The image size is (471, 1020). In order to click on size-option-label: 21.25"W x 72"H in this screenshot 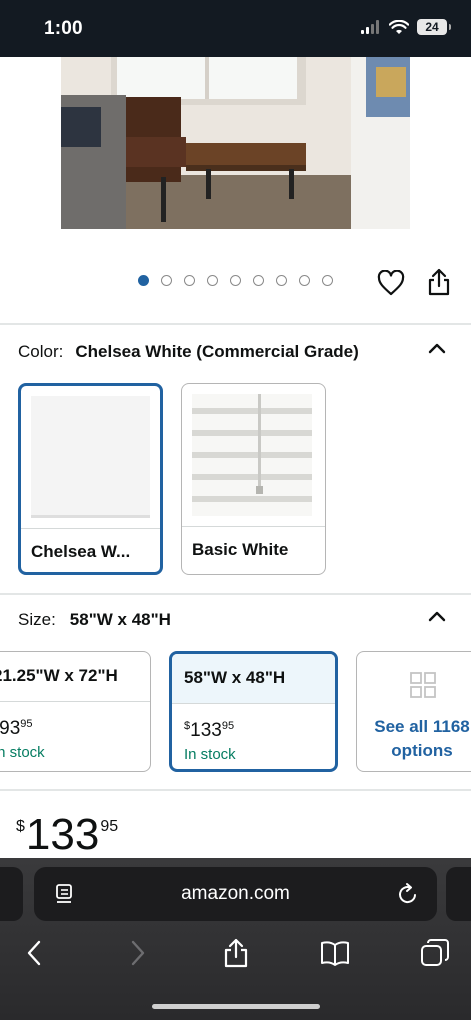, I will do `click(75, 677)`.